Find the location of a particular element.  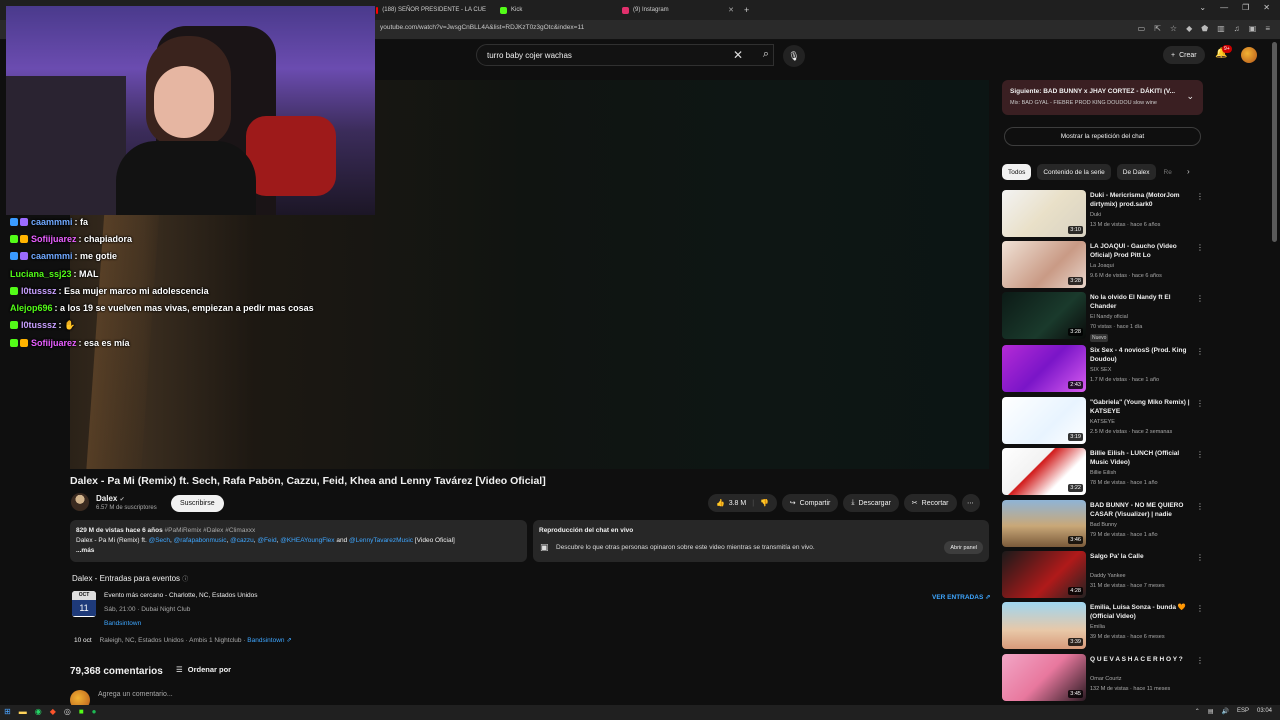

mic-icon: 🎙 is located at coordinates (794, 56).